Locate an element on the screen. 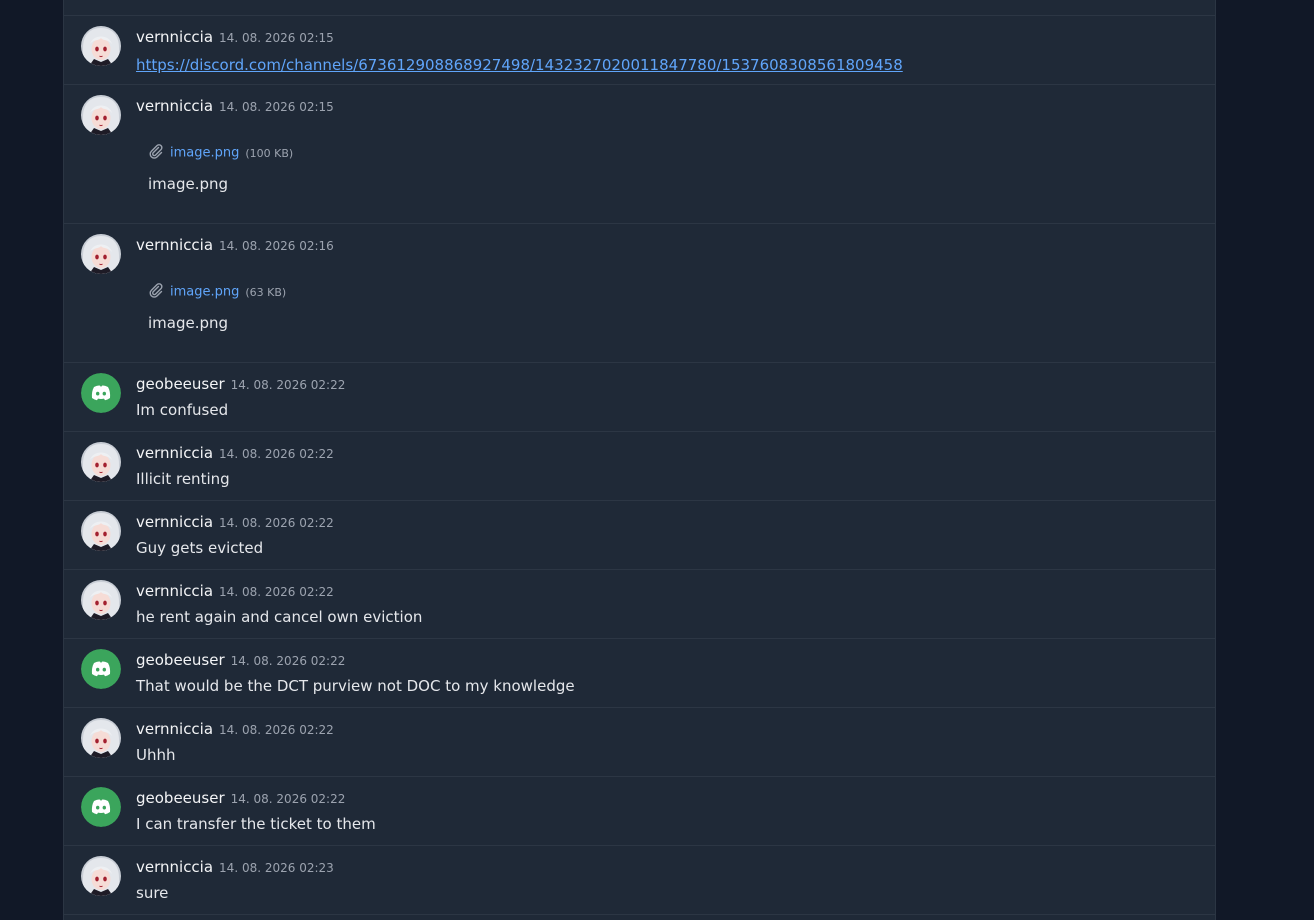 Image resolution: width=1314 pixels, height=920 pixels. attachment: image.png (63 KB) is located at coordinates (217, 292).